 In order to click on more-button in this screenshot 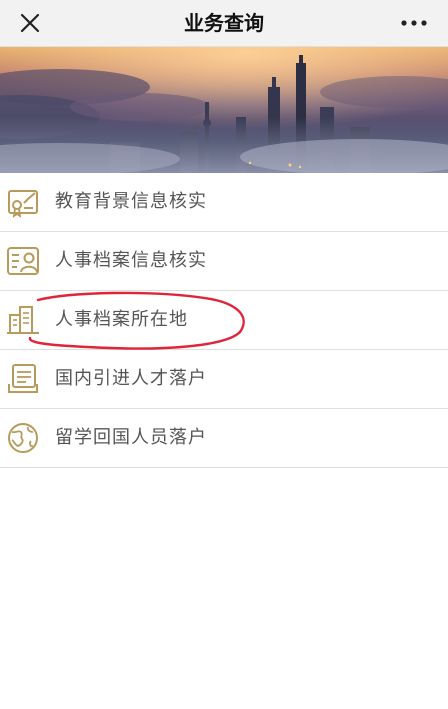, I will do `click(414, 23)`.